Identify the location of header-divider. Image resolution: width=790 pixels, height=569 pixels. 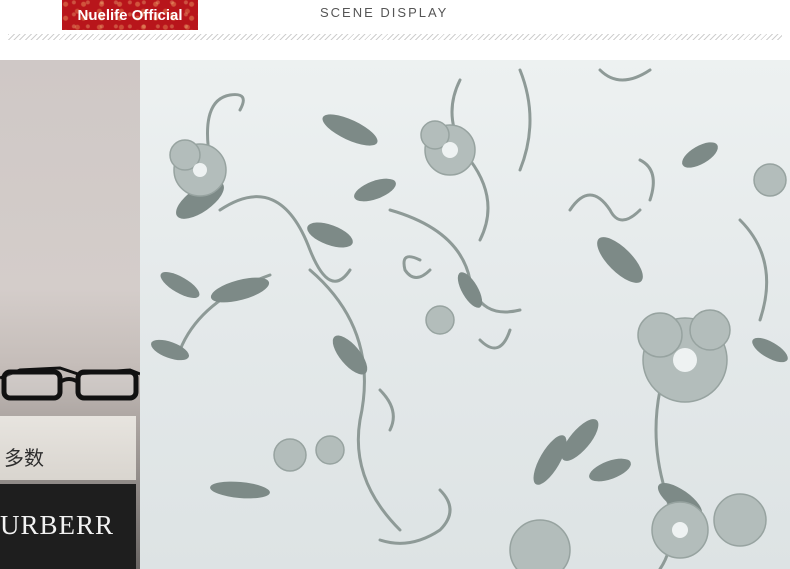
(395, 37).